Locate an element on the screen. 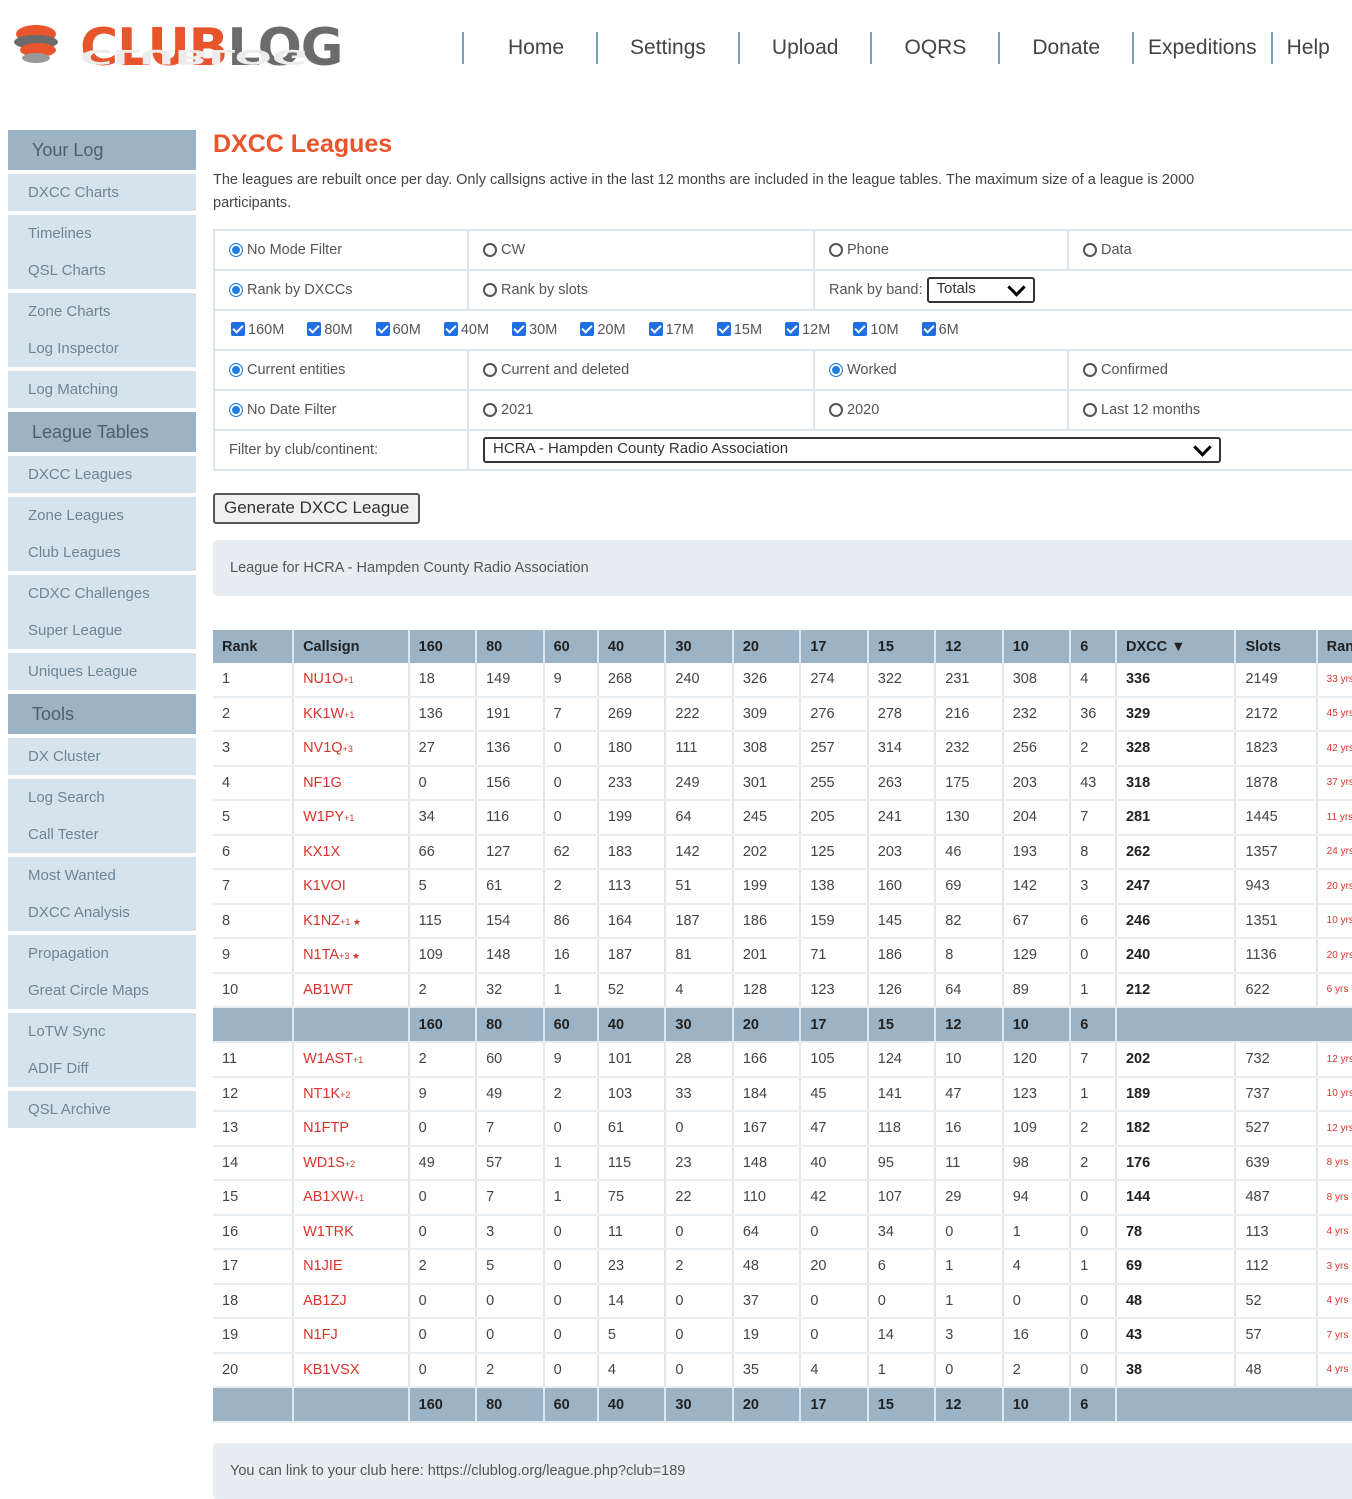 Image resolution: width=1352 pixels, height=1499 pixels. callsign-text: NF1G is located at coordinates (322, 783).